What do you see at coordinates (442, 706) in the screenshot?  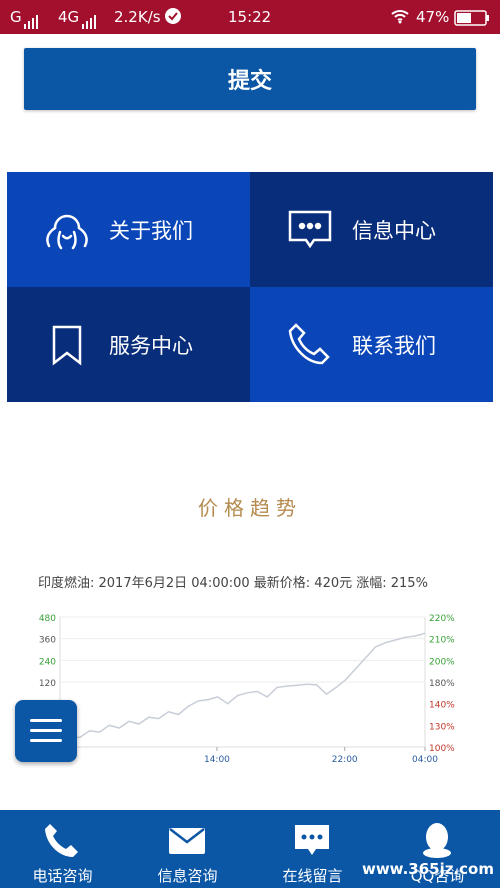 I see `right-tick-label: 140%` at bounding box center [442, 706].